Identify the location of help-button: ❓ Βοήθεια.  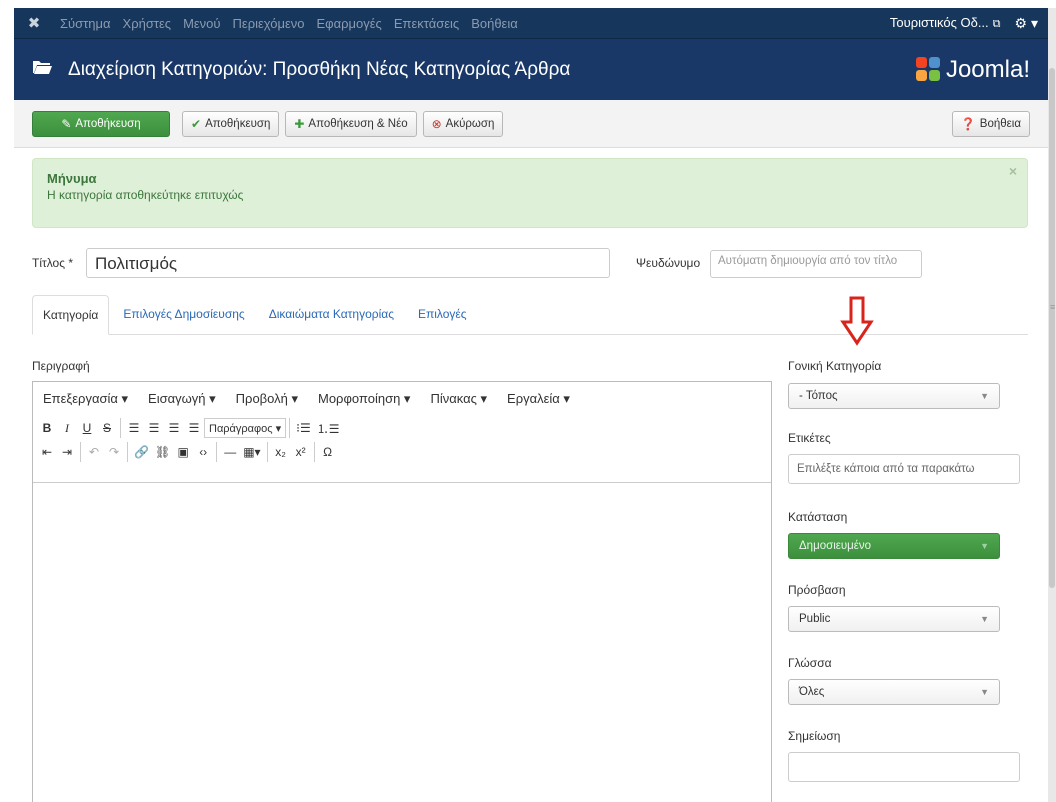
(990, 123).